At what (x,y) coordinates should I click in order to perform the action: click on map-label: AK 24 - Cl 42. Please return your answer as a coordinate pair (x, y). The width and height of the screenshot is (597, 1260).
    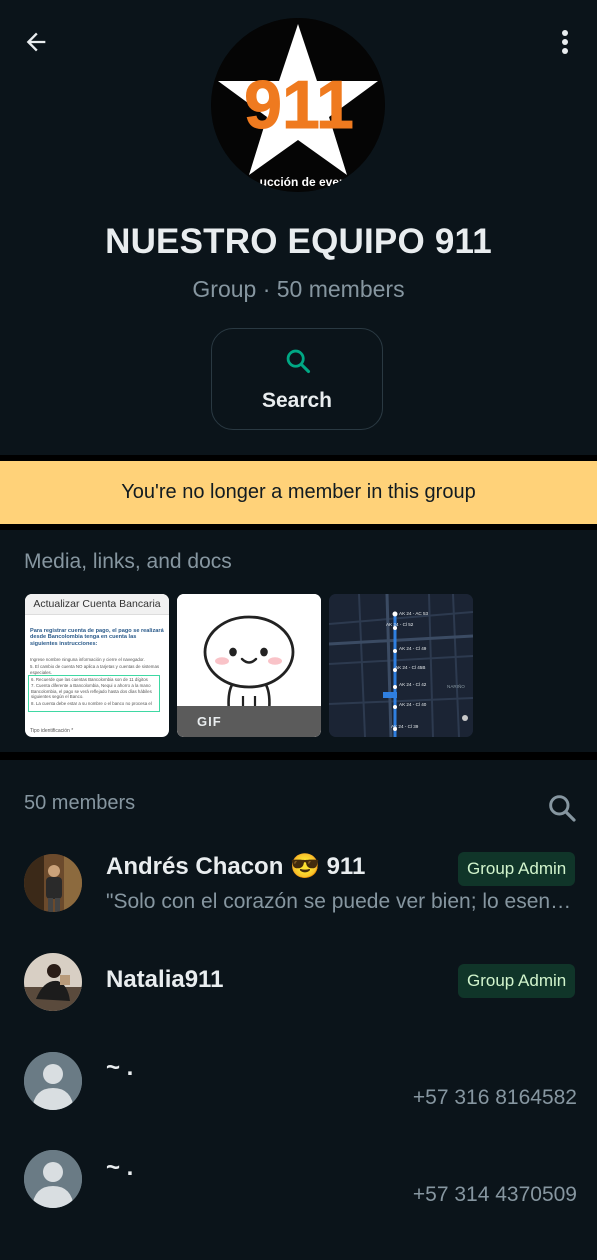
    Looking at the image, I should click on (413, 684).